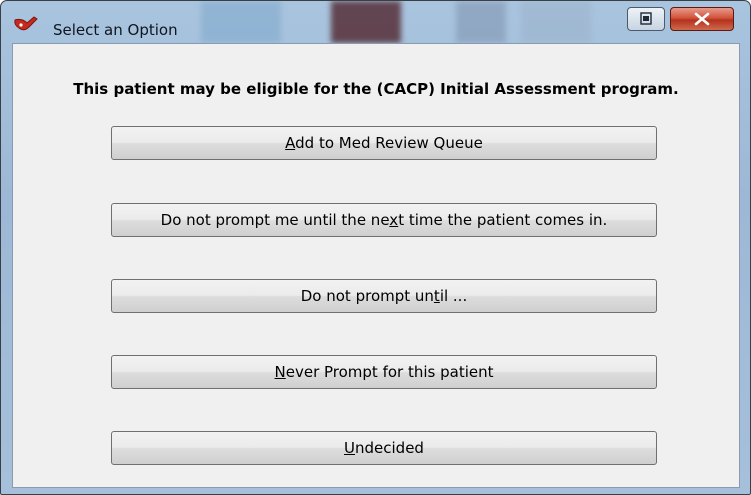  Describe the element at coordinates (290, 143) in the screenshot. I see `access-key: A` at that location.